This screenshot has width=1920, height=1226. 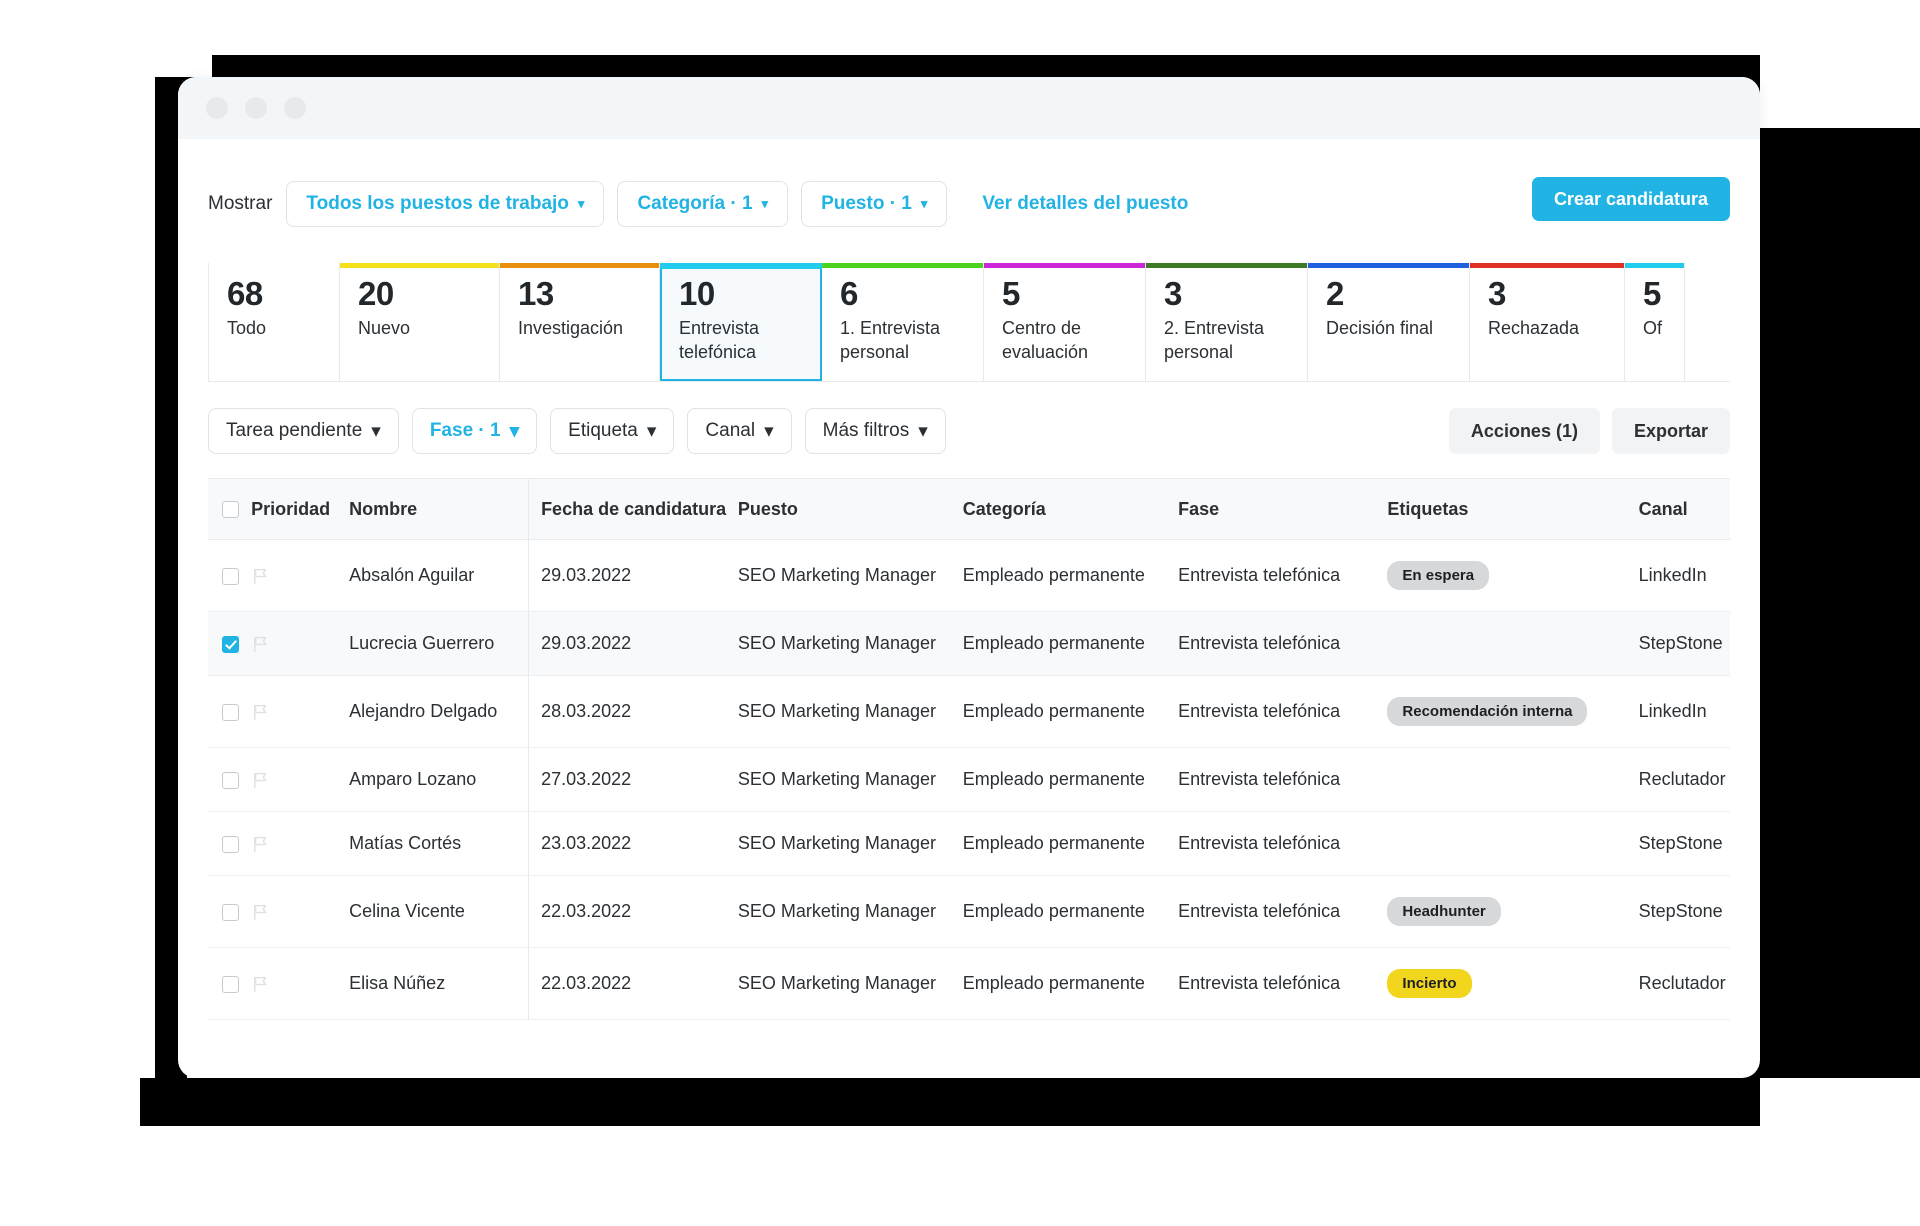 I want to click on pipeline-stage-3: 10 Entrevista telefónica, so click(x=741, y=322).